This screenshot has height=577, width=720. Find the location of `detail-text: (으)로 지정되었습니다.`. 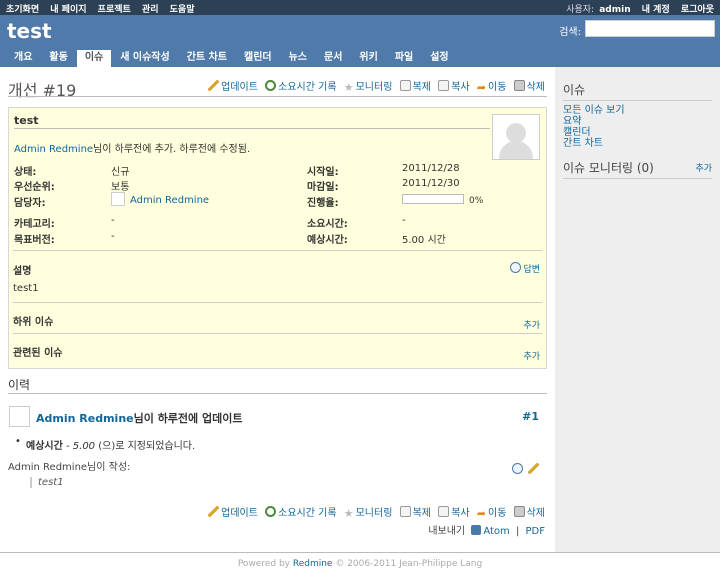

detail-text: (으)로 지정되었습니다. is located at coordinates (145, 446).